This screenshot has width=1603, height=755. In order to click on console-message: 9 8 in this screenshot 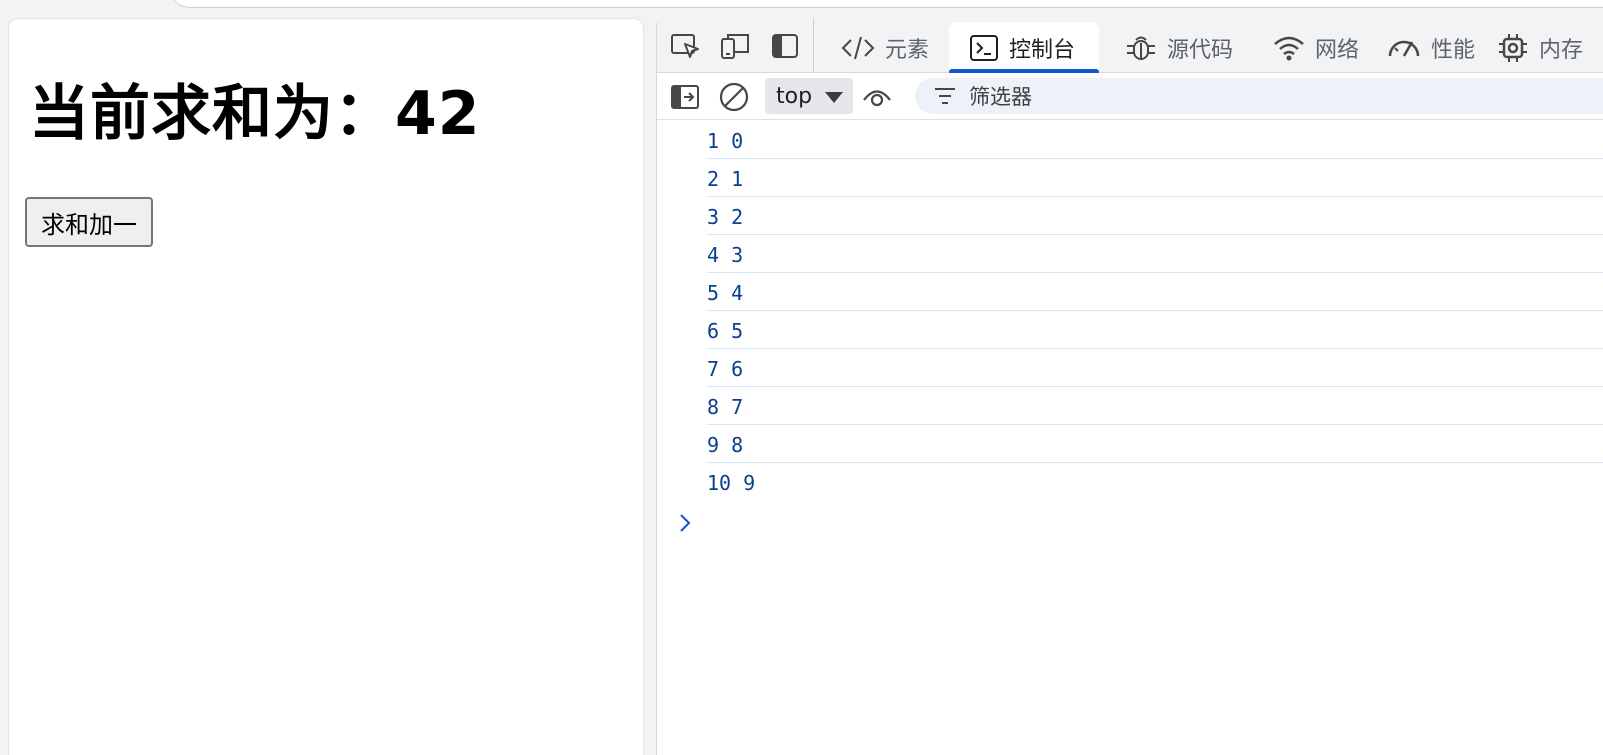, I will do `click(1155, 444)`.